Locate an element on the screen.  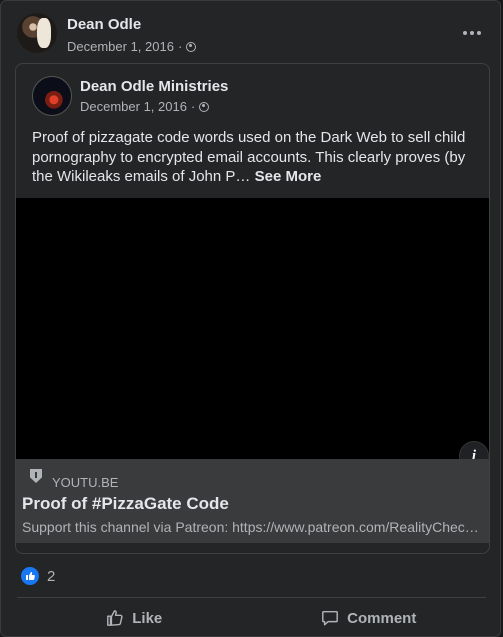
shield-icon is located at coordinates (36, 476).